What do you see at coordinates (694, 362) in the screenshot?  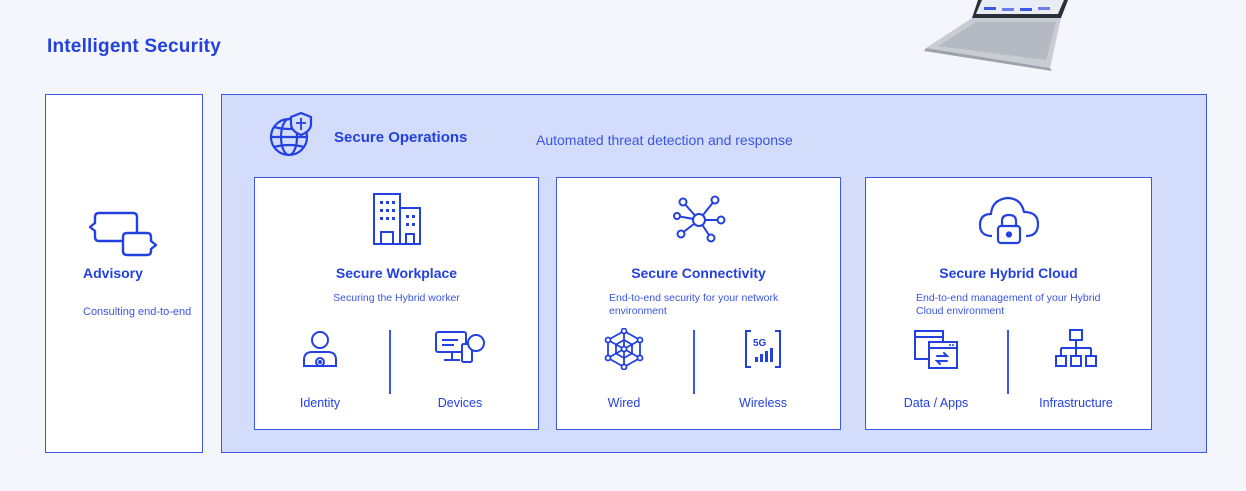 I see `connectivity-divider` at bounding box center [694, 362].